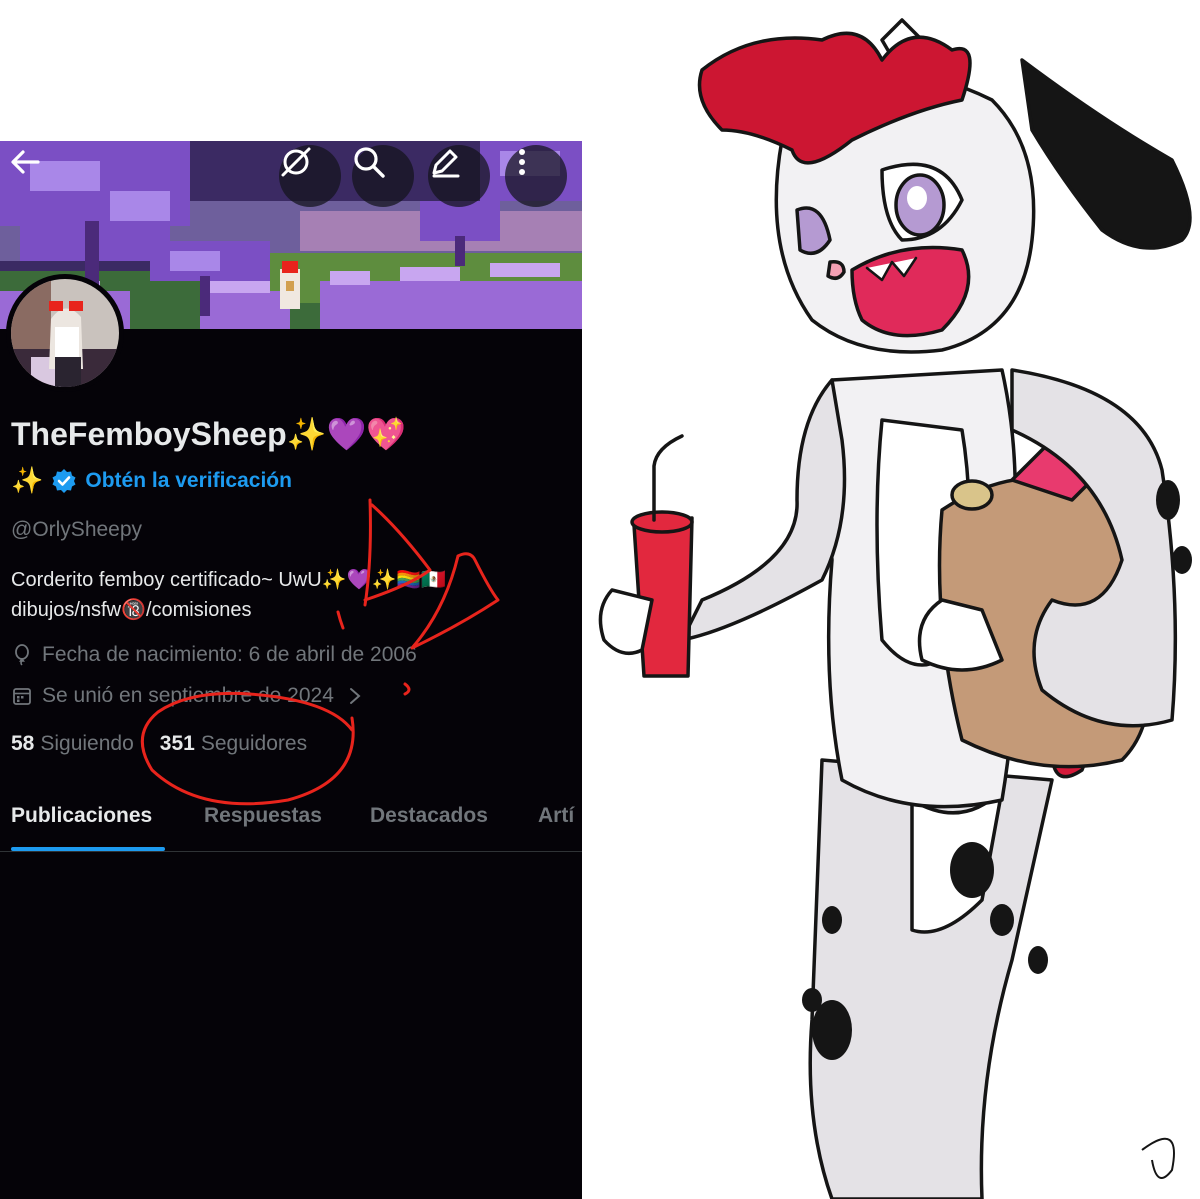 The image size is (1200, 1199). I want to click on grok-button, so click(310, 176).